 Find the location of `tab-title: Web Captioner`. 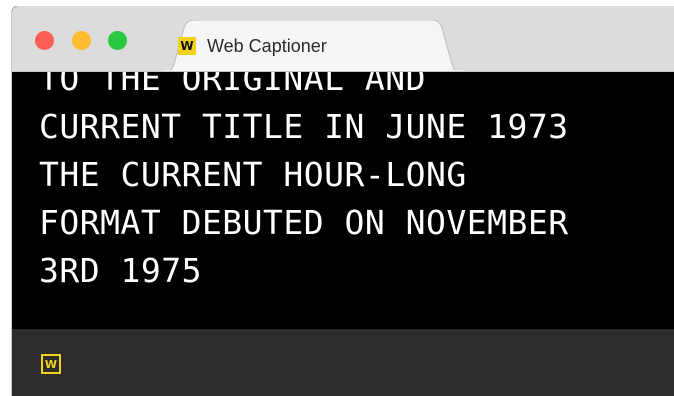

tab-title: Web Captioner is located at coordinates (267, 45).